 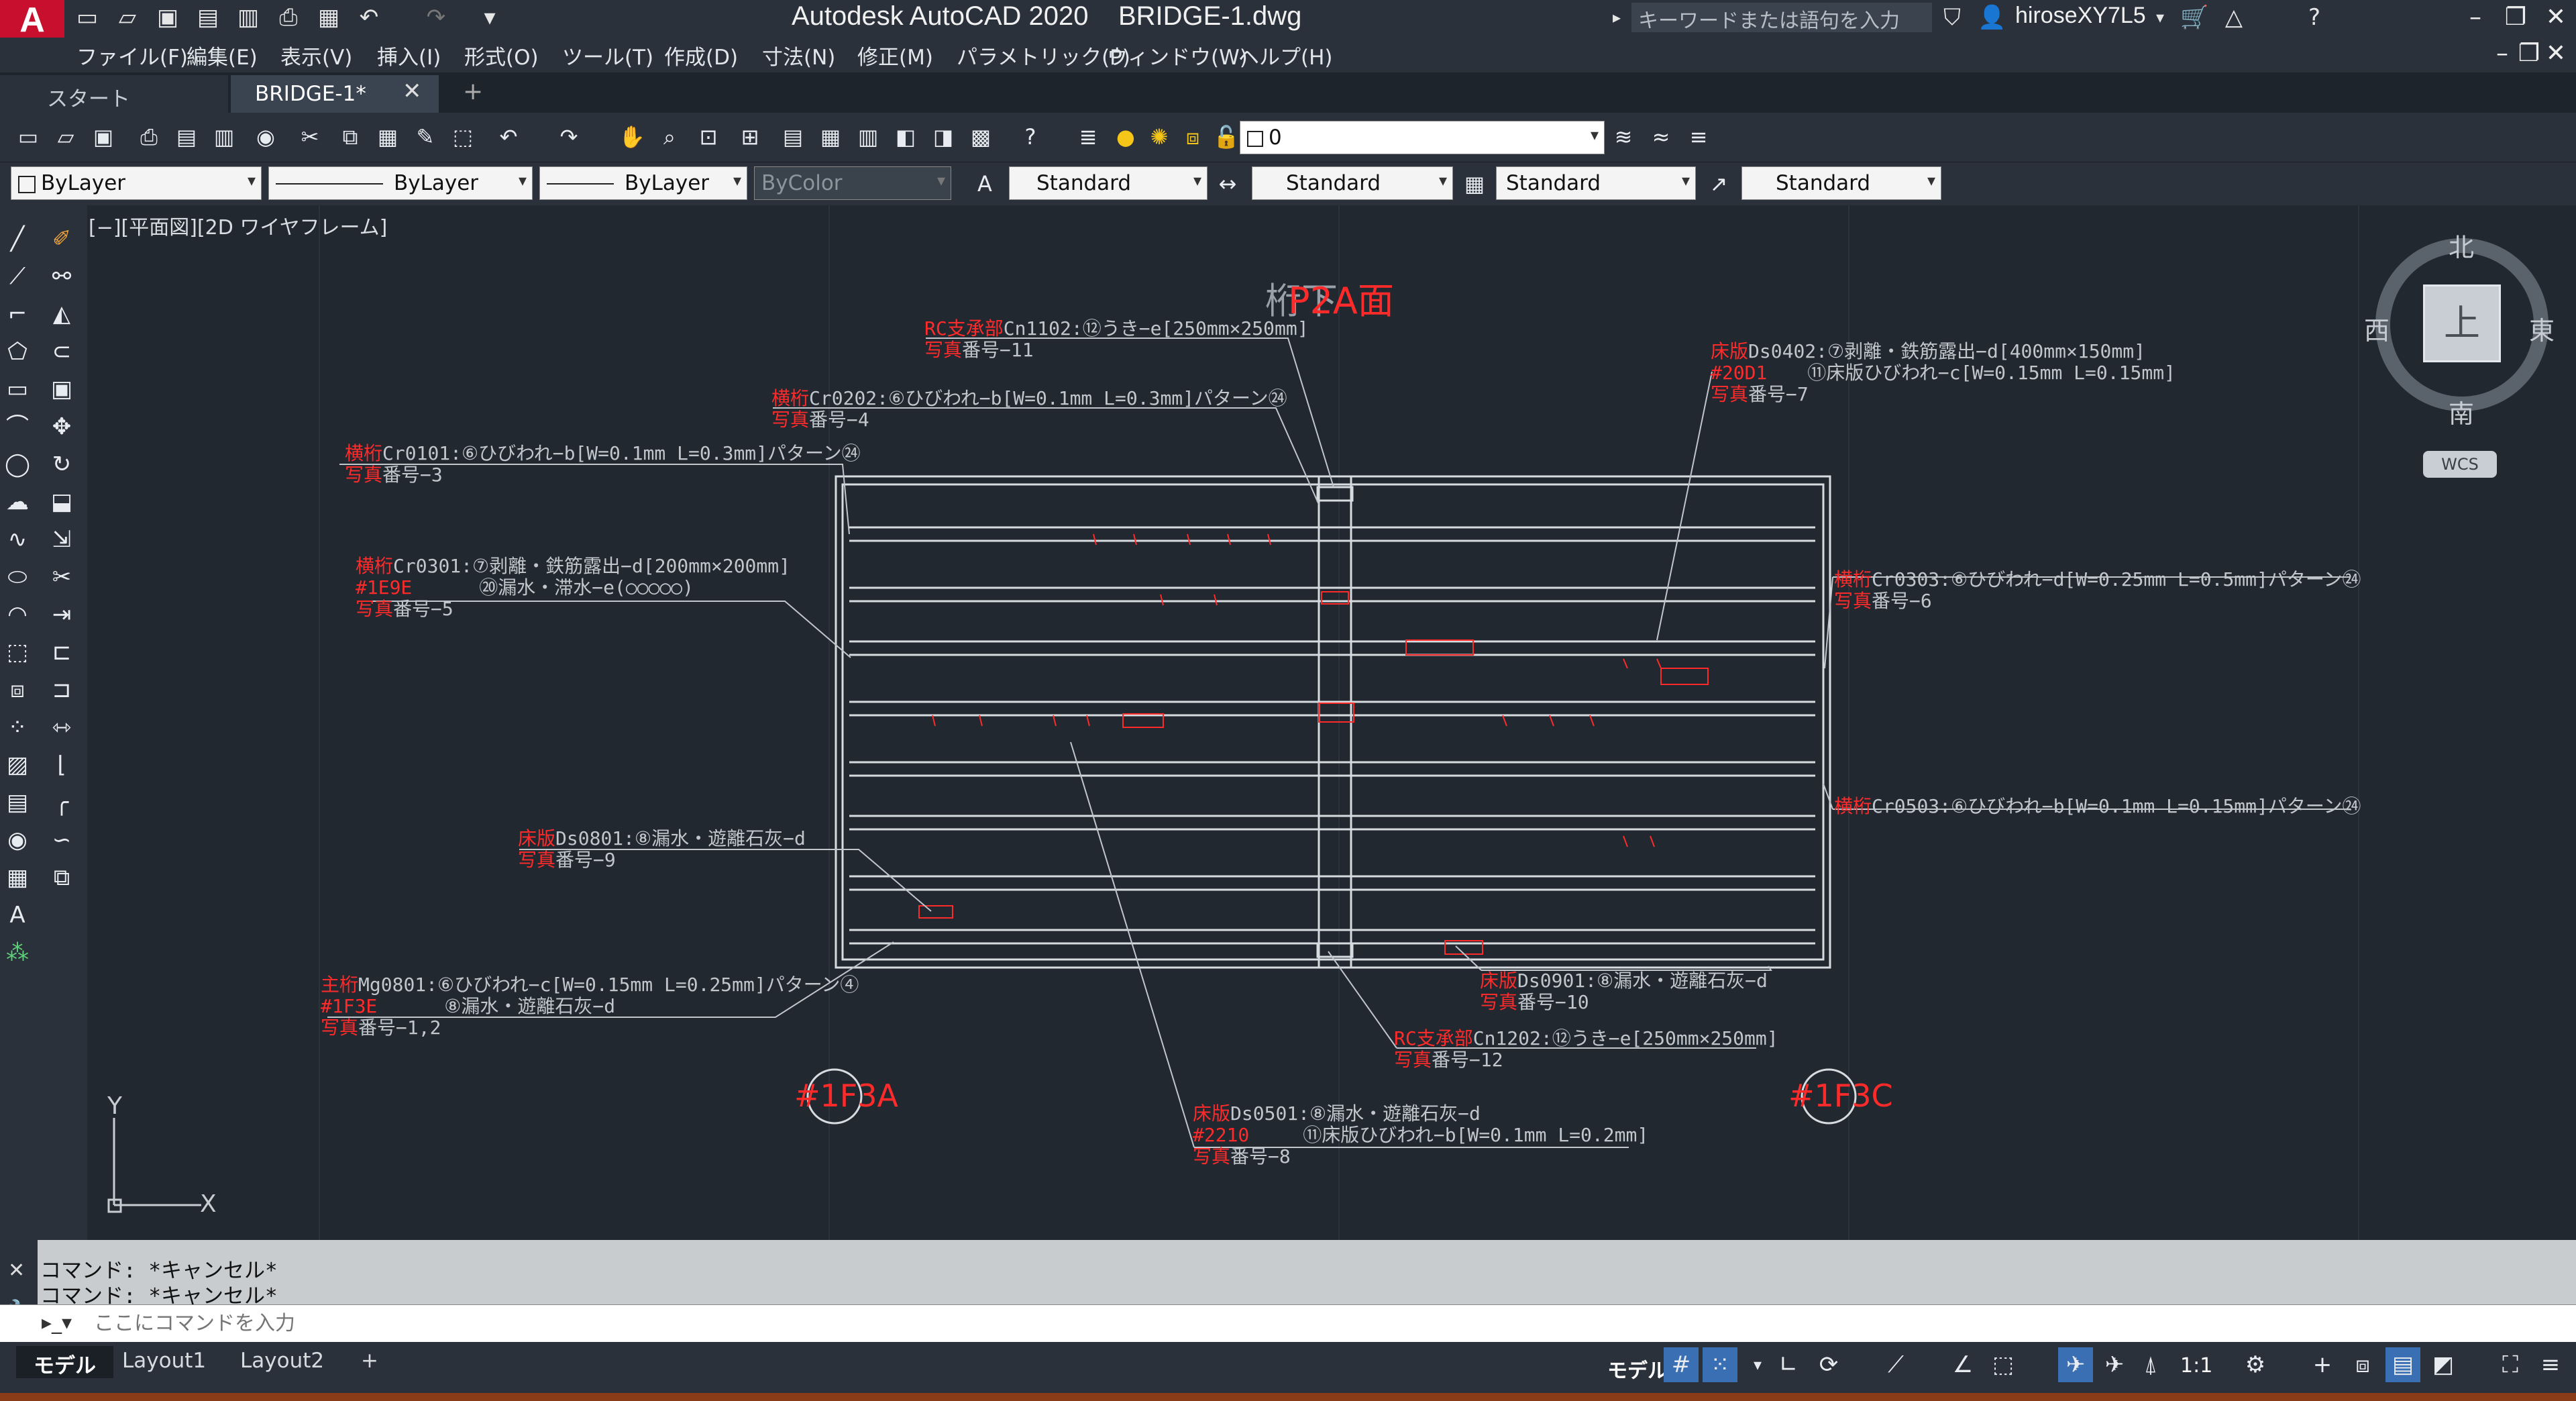 What do you see at coordinates (1285, 55) in the screenshot?
I see `menu-help: ヘルプ(H)` at bounding box center [1285, 55].